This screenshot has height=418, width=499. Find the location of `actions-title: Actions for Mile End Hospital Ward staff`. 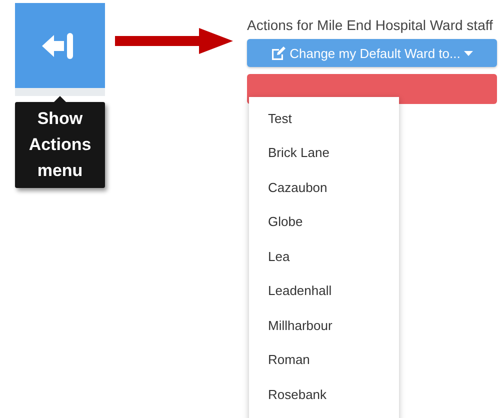

actions-title: Actions for Mile End Hospital Ward staff is located at coordinates (370, 25).